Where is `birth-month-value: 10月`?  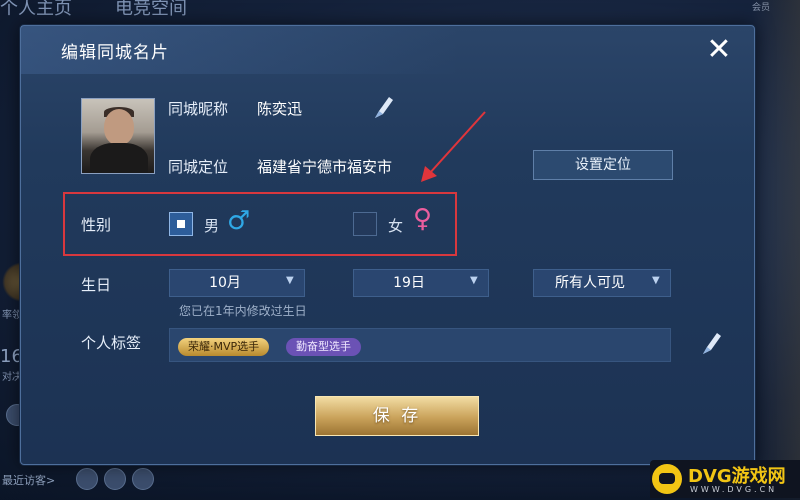 birth-month-value: 10月 is located at coordinates (225, 283).